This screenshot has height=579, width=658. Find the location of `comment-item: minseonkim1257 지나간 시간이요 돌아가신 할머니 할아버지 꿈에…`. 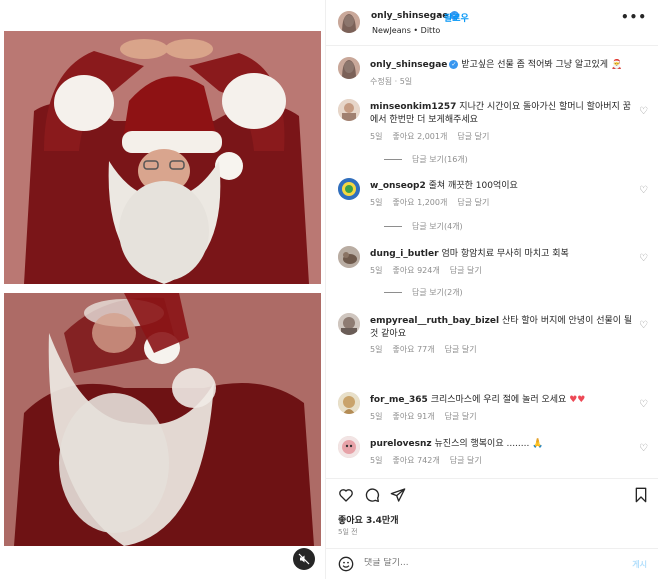

comment-item: minseonkim1257 지나간 시간이요 돌아가신 할머니 할아버지 꿈에… is located at coordinates (497, 134).